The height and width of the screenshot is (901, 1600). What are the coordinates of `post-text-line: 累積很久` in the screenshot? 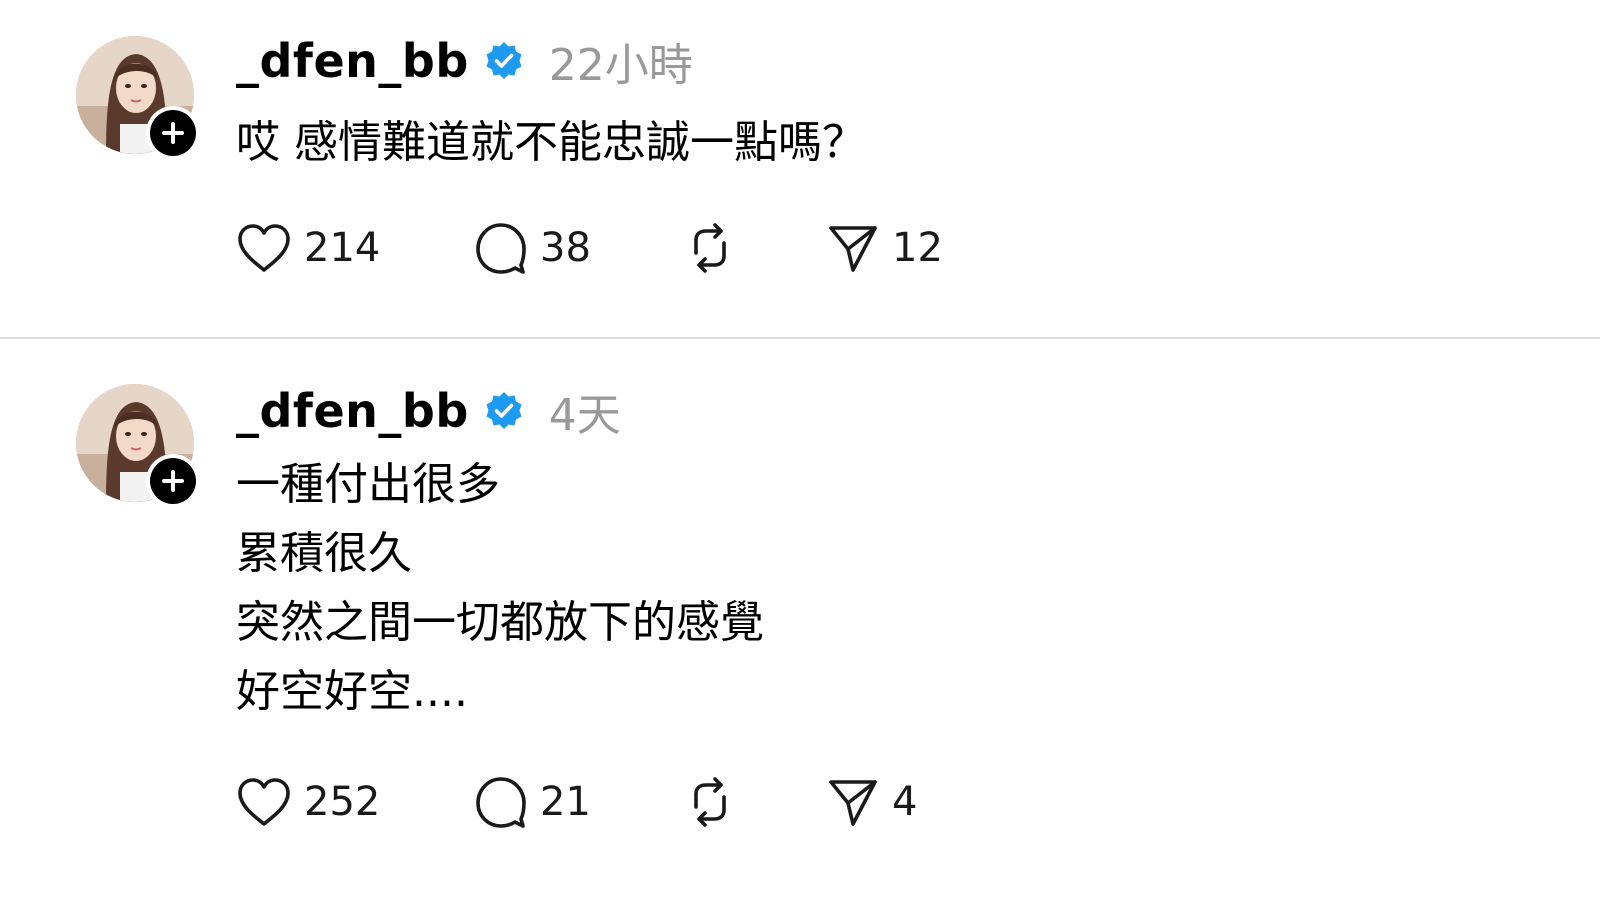 It's located at (324, 553).